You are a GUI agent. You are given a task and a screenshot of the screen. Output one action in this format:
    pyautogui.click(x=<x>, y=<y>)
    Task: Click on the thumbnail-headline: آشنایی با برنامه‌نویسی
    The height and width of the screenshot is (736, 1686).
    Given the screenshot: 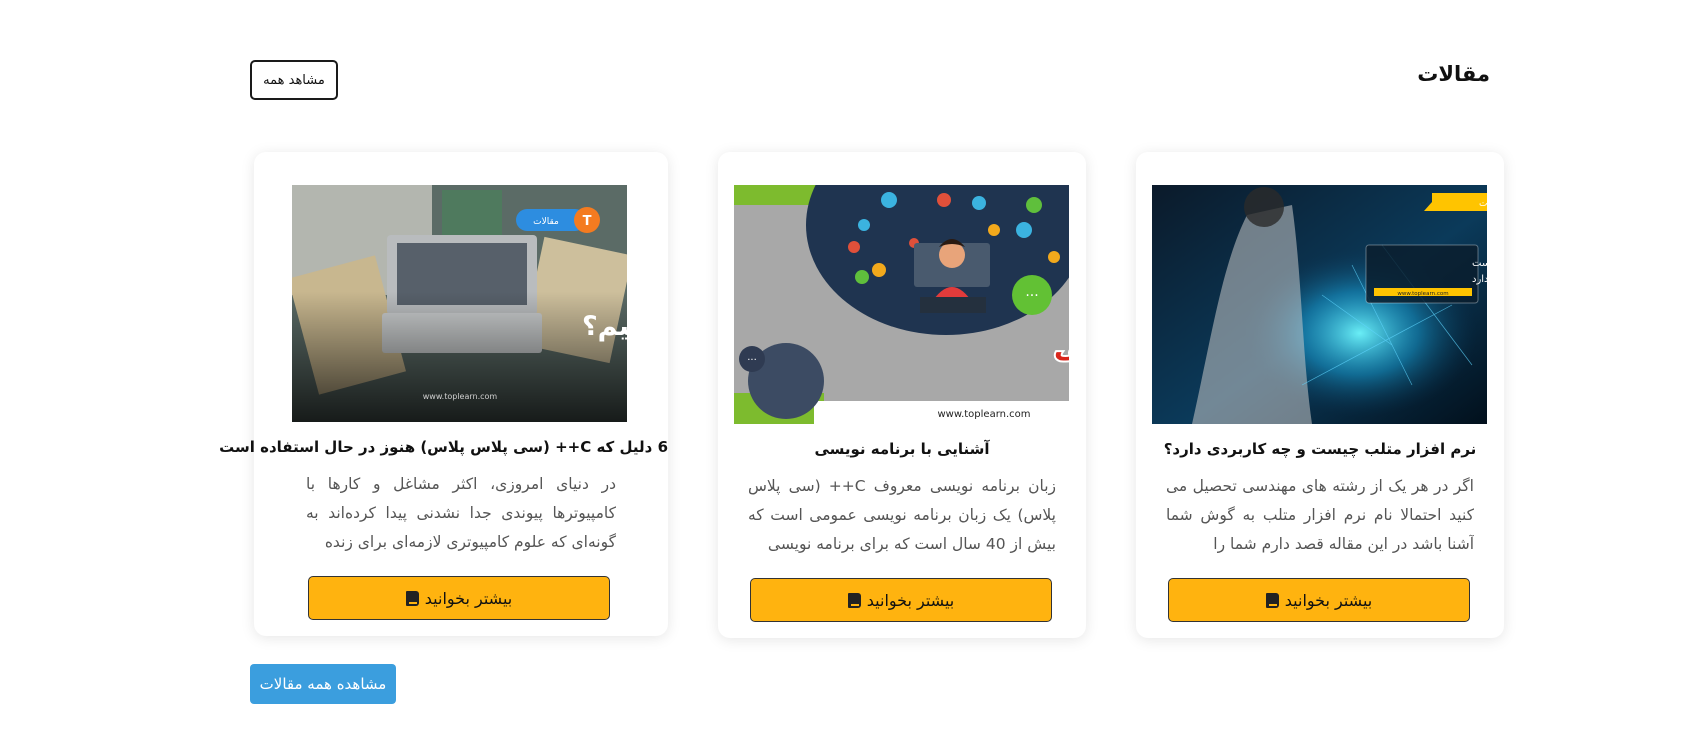 What is the action you would take?
    pyautogui.click(x=1061, y=347)
    